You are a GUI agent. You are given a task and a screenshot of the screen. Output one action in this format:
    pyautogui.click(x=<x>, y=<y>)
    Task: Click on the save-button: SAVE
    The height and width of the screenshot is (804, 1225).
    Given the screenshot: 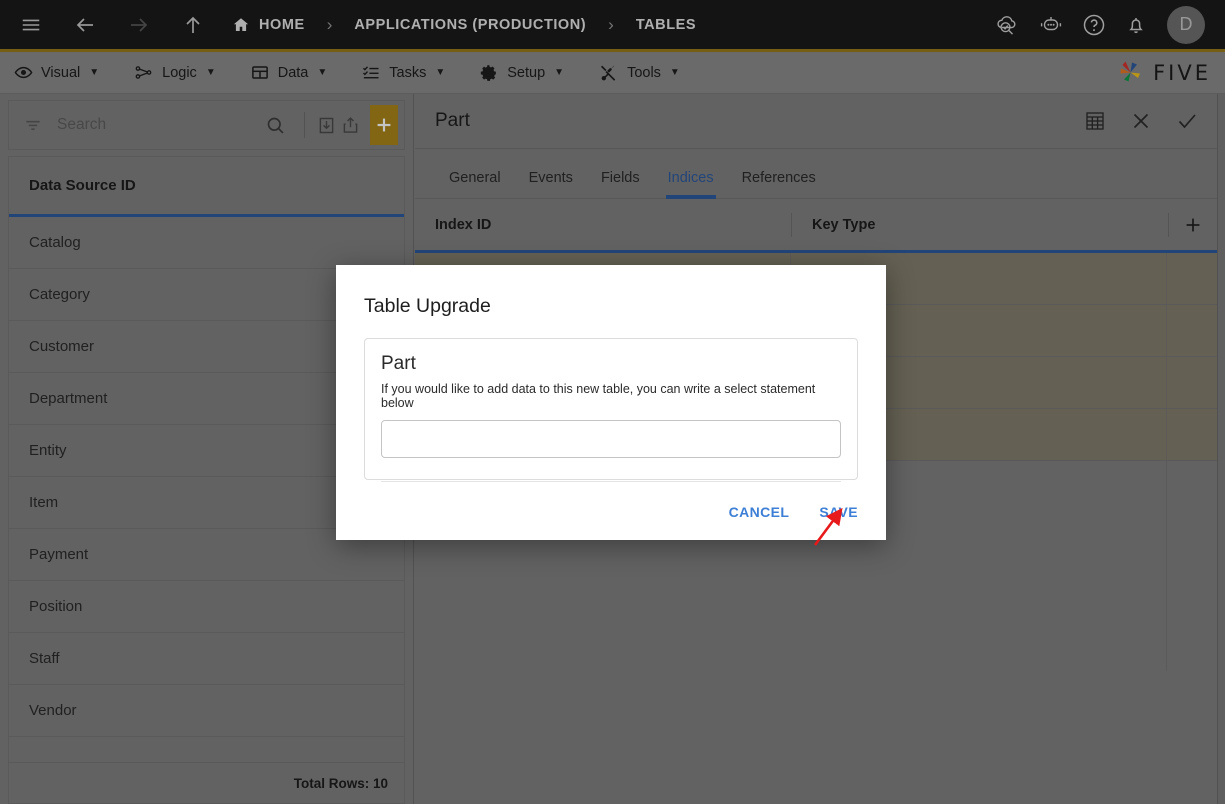 What is the action you would take?
    pyautogui.click(x=838, y=512)
    